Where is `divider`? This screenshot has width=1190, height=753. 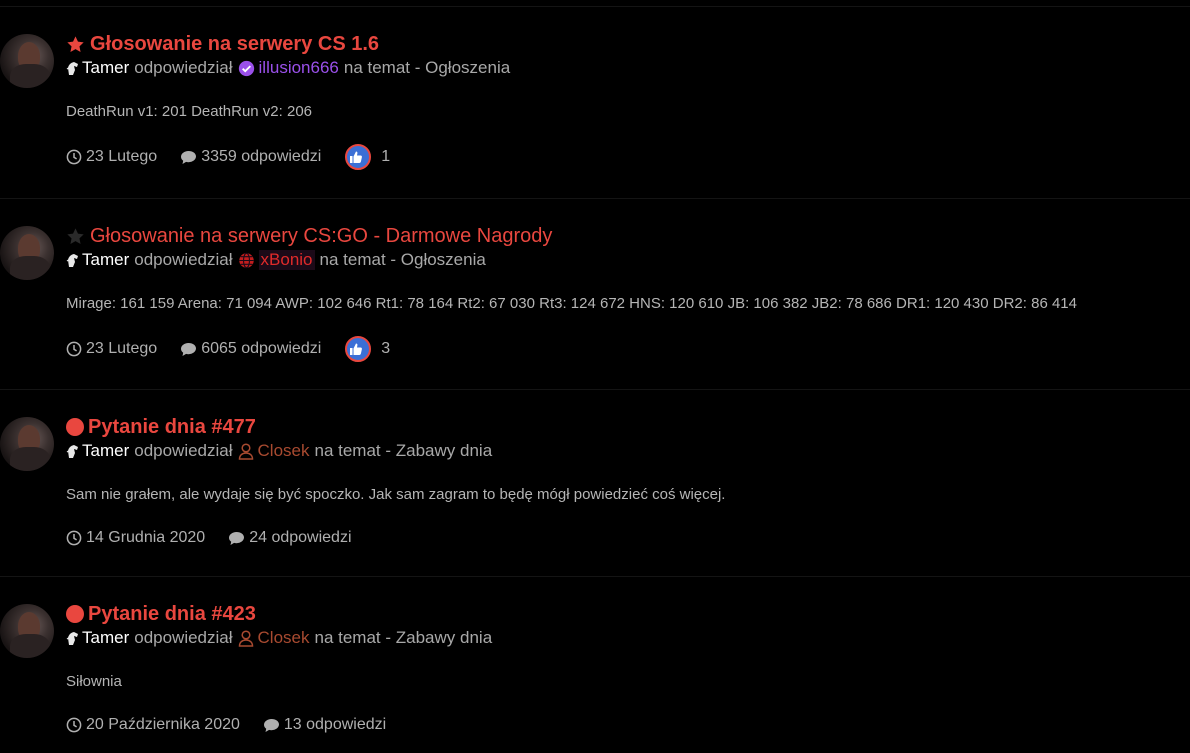
divider is located at coordinates (595, 6).